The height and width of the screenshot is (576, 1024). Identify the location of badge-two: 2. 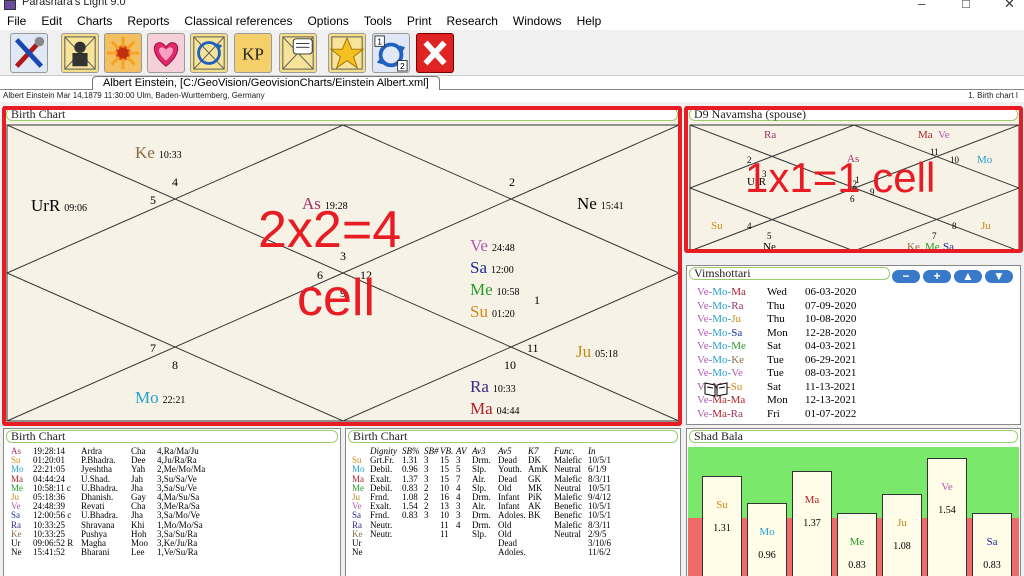
(402, 66).